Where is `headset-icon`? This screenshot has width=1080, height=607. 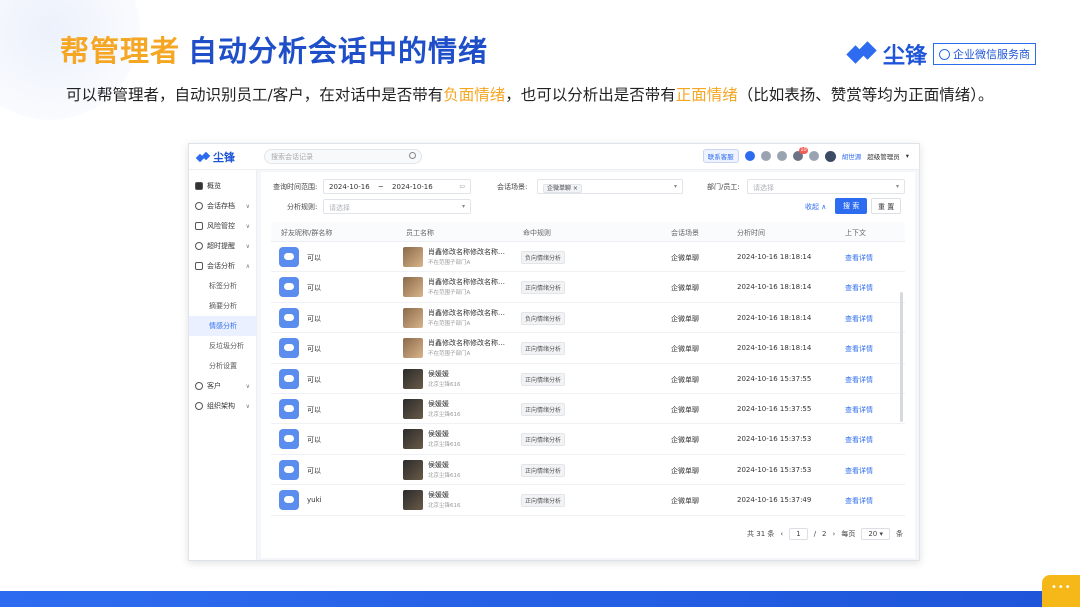 headset-icon is located at coordinates (749, 156).